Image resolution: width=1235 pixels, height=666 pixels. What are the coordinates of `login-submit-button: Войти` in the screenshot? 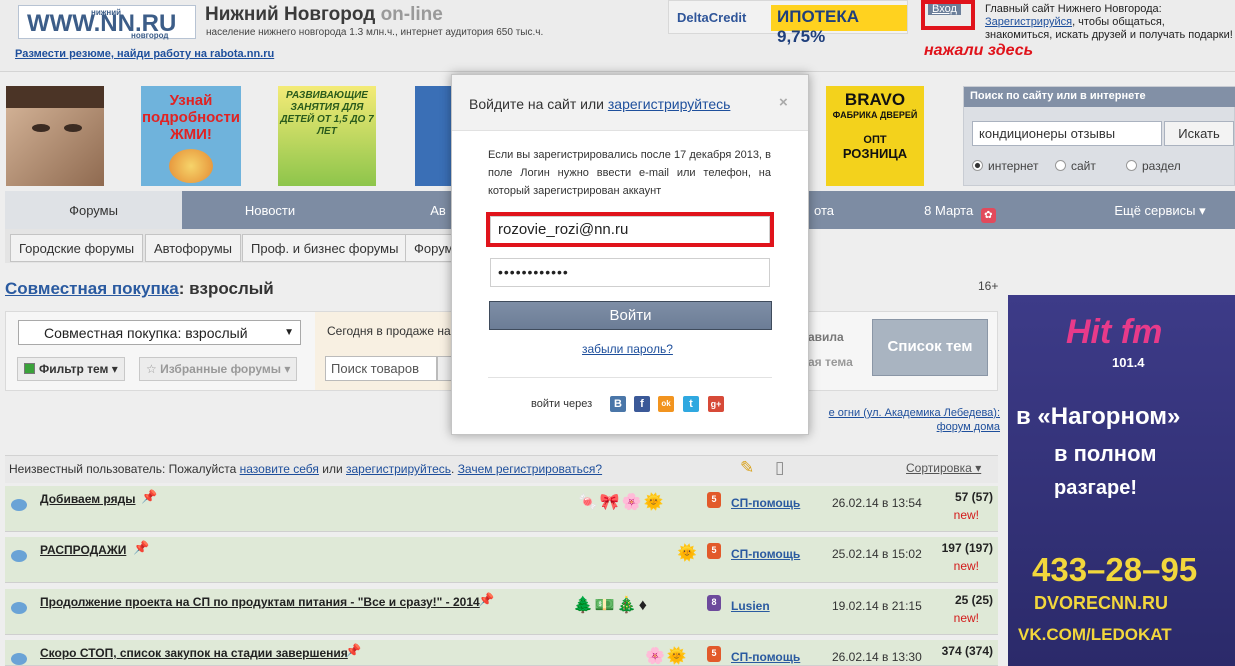 It's located at (630, 315).